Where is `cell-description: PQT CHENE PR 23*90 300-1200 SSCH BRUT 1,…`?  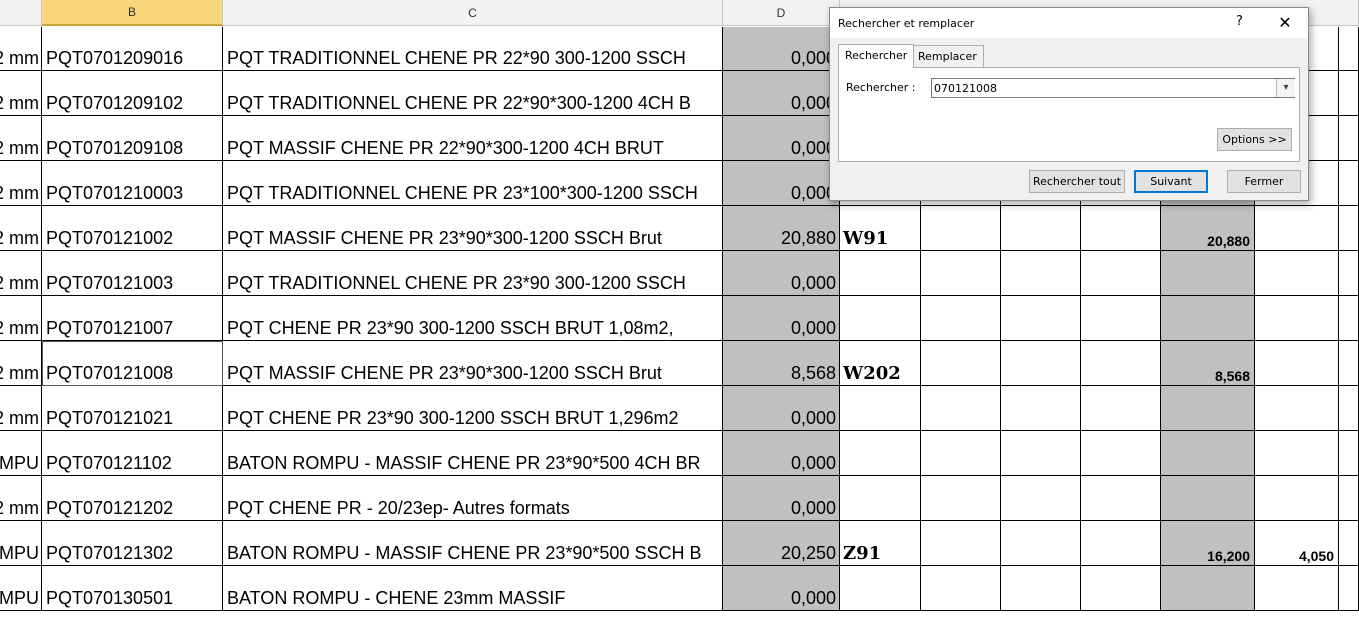
cell-description: PQT CHENE PR 23*90 300-1200 SSCH BRUT 1,… is located at coordinates (473, 318).